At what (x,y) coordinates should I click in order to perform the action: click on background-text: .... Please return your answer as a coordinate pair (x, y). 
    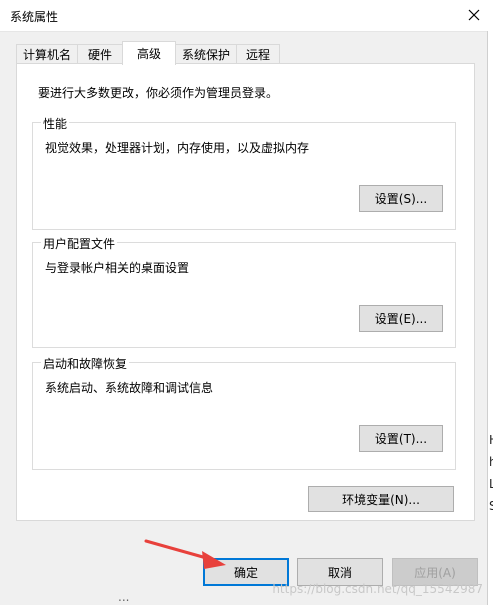
    Looking at the image, I should click on (124, 597).